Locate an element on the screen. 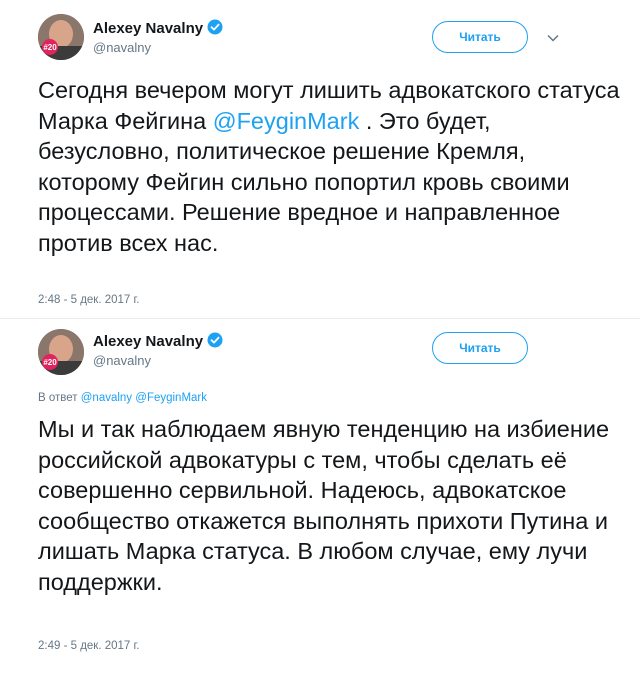  reply-context: В ответ @navalny @FeyginMark is located at coordinates (122, 398).